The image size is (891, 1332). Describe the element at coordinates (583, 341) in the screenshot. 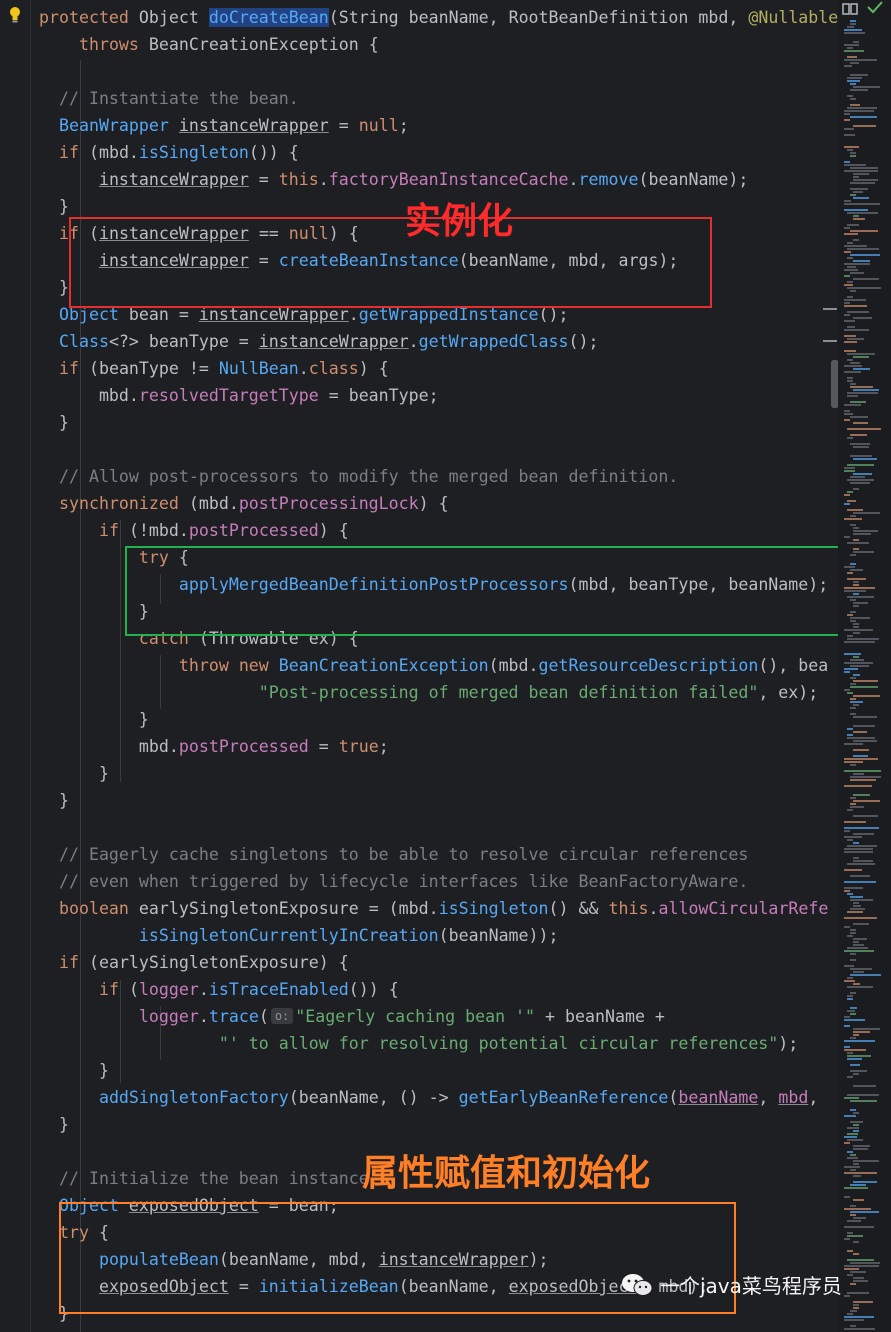

I see `code-token: ();` at that location.